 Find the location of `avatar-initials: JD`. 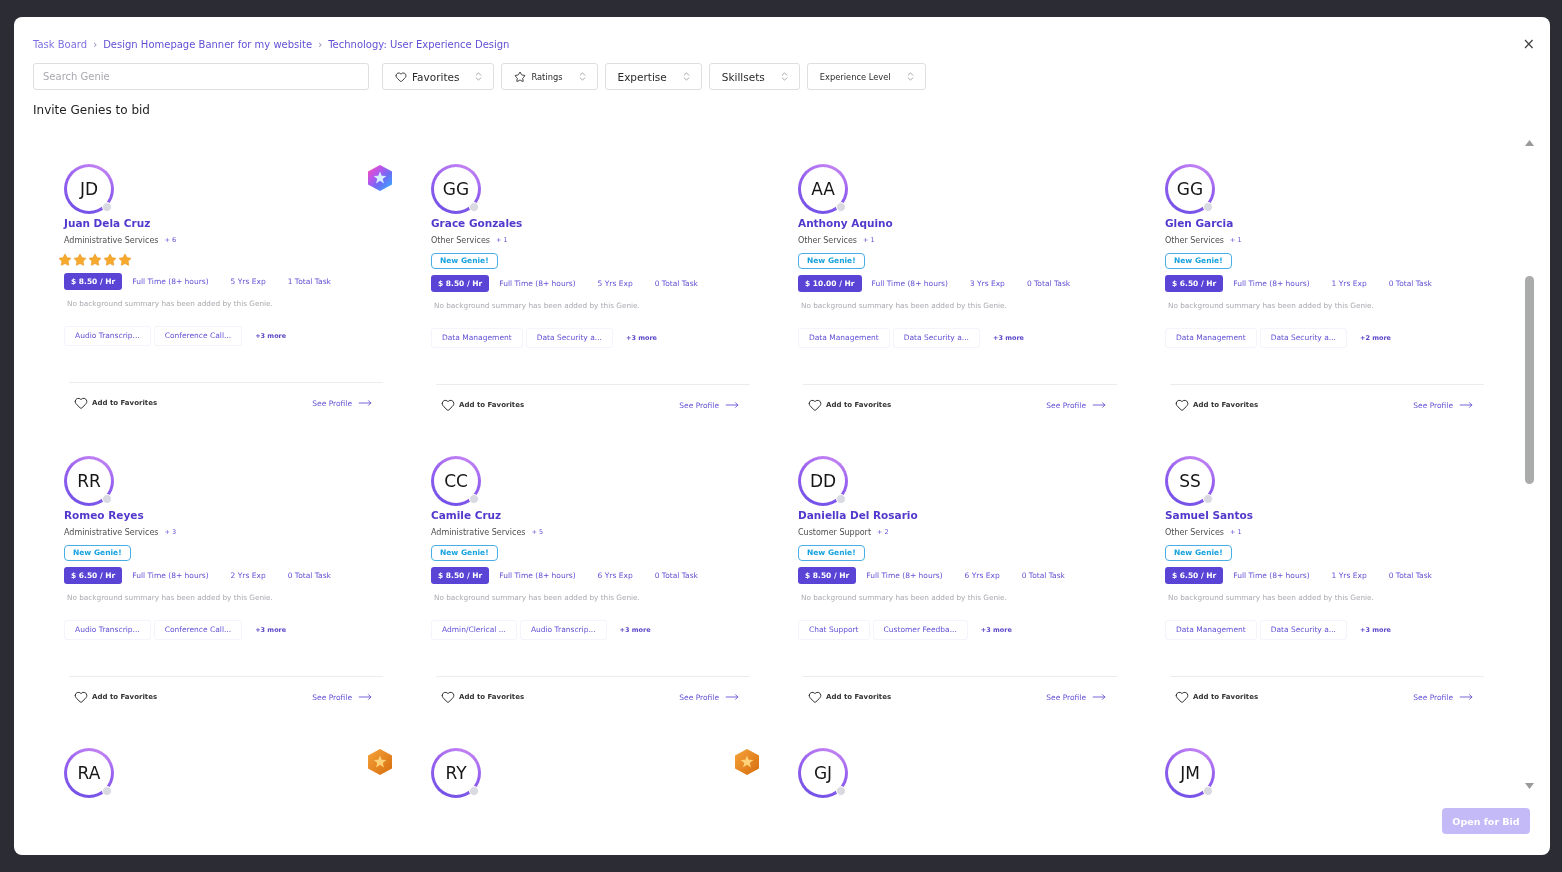

avatar-initials: JD is located at coordinates (89, 189).